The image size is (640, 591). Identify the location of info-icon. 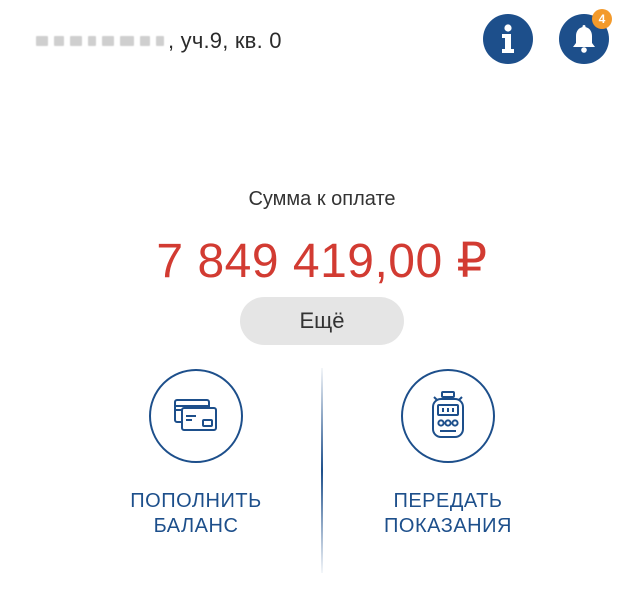
(508, 38).